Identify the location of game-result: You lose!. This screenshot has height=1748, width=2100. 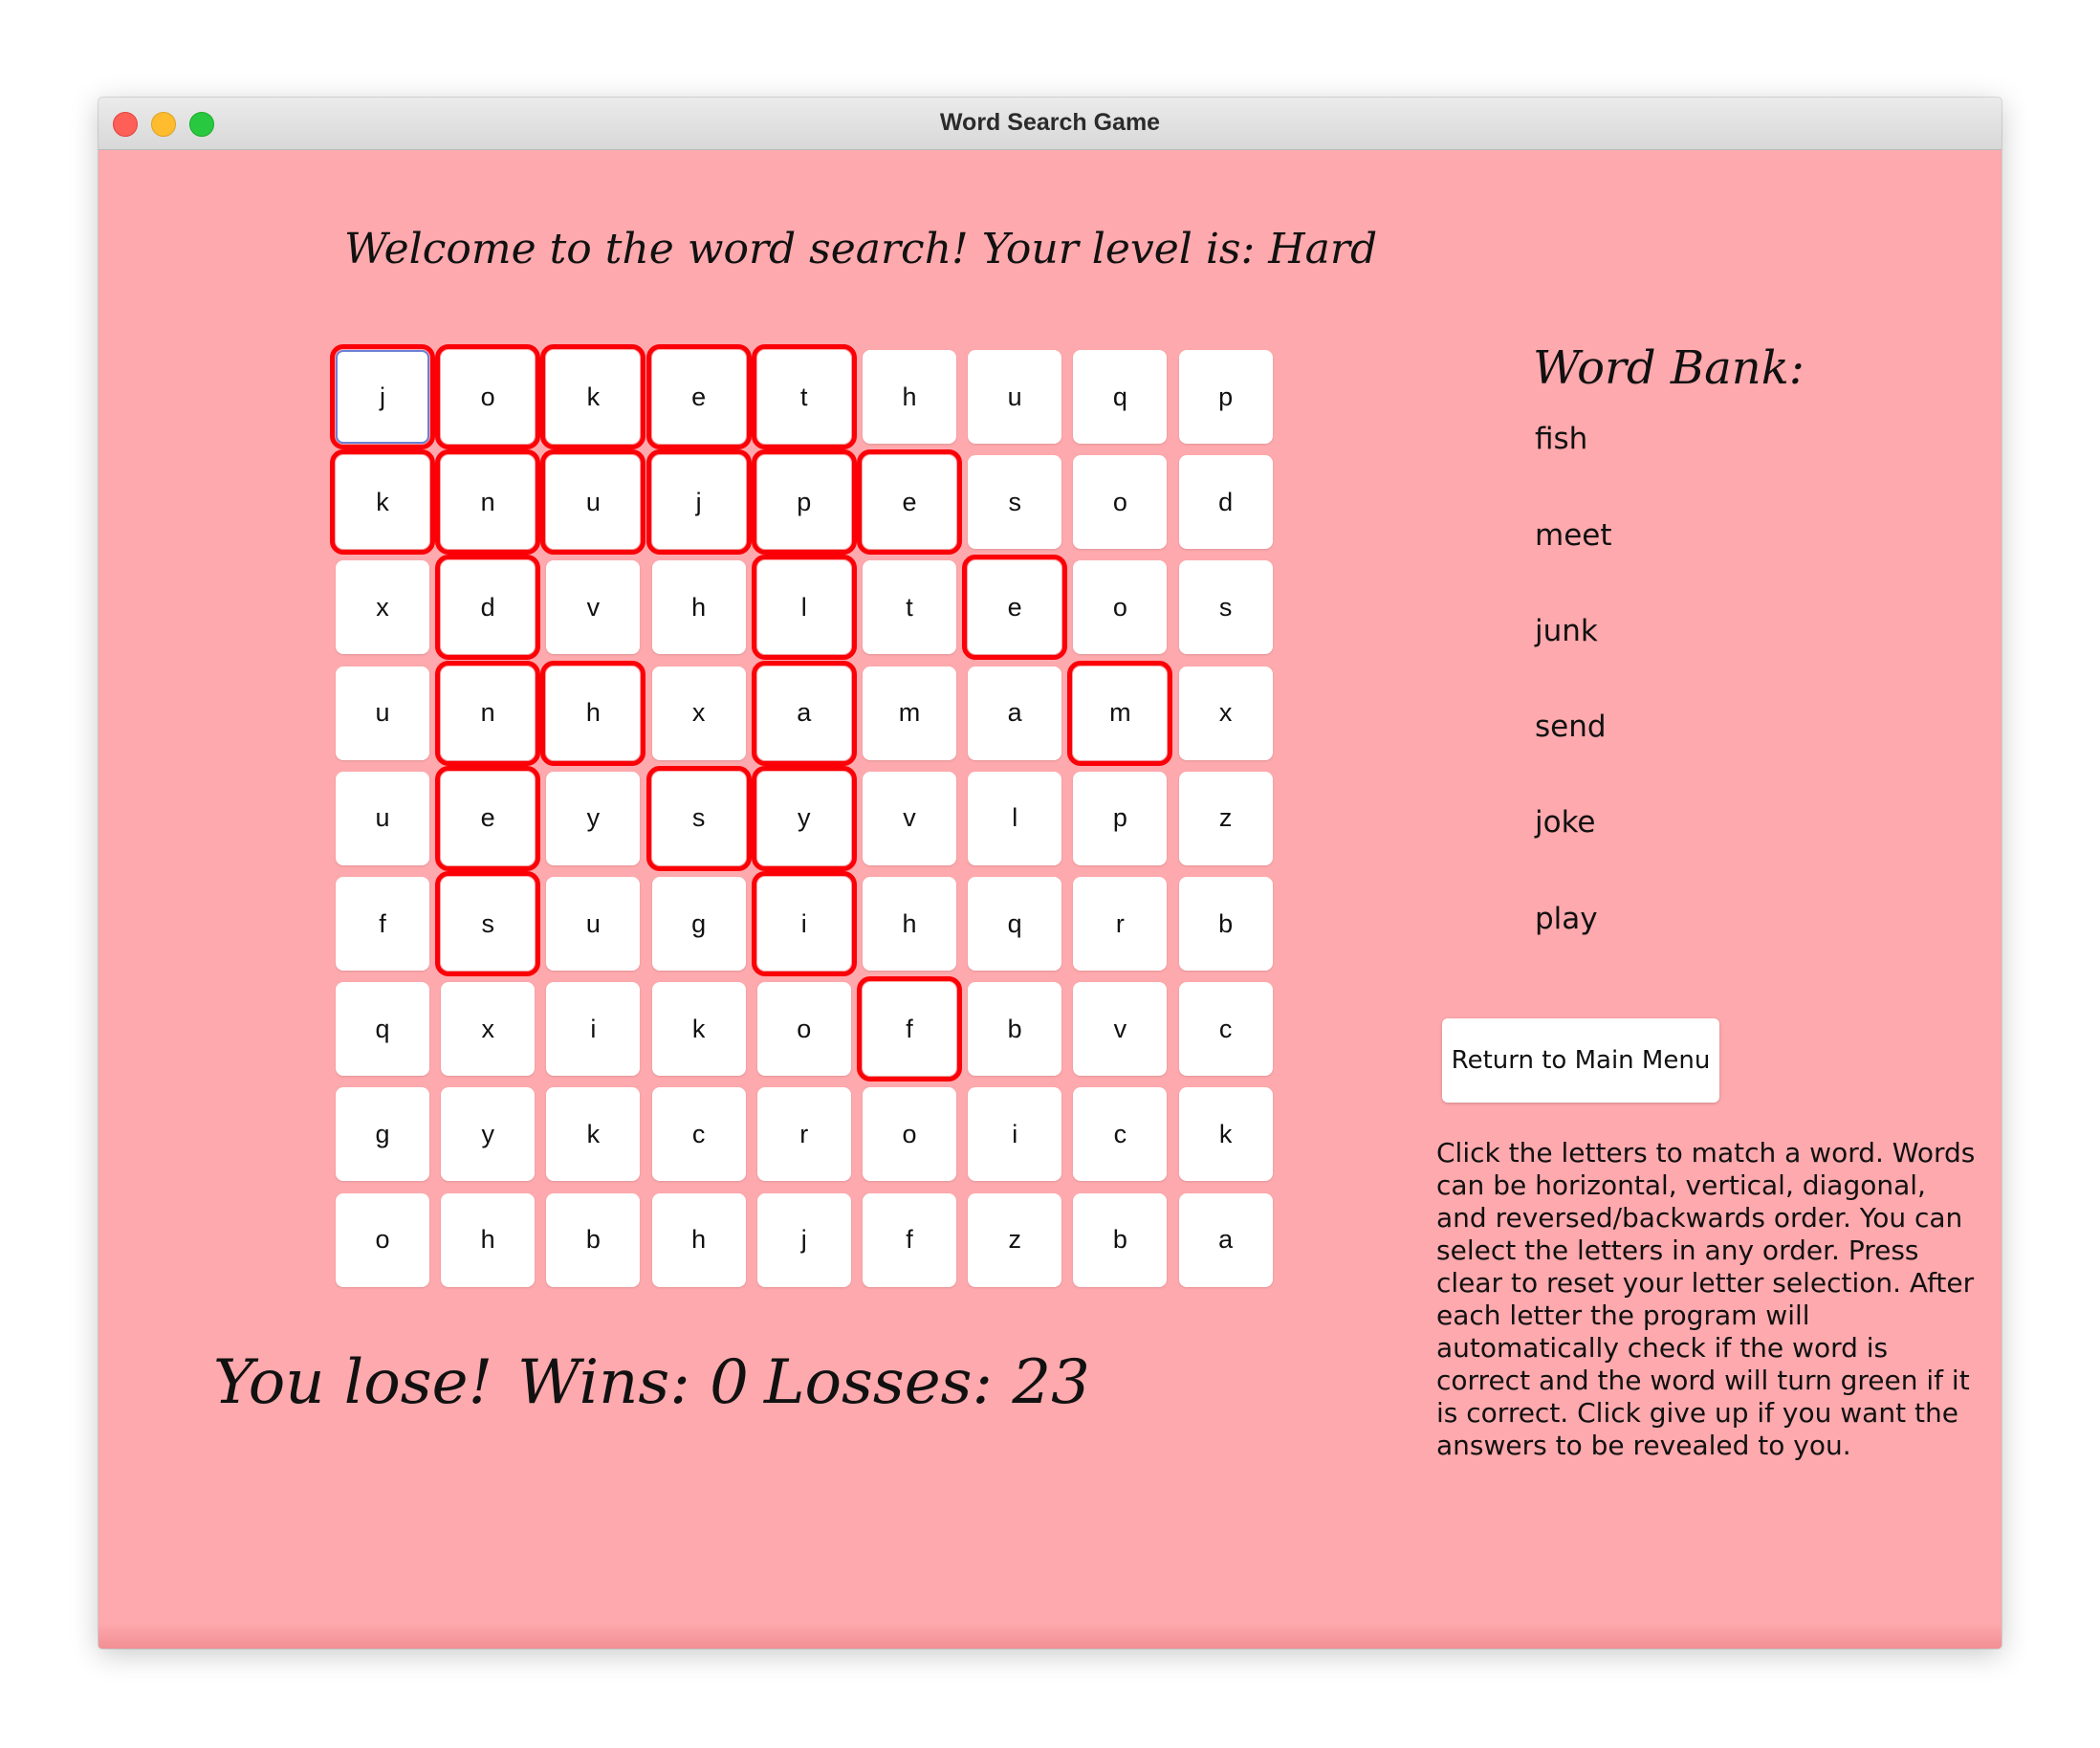
(353, 1382).